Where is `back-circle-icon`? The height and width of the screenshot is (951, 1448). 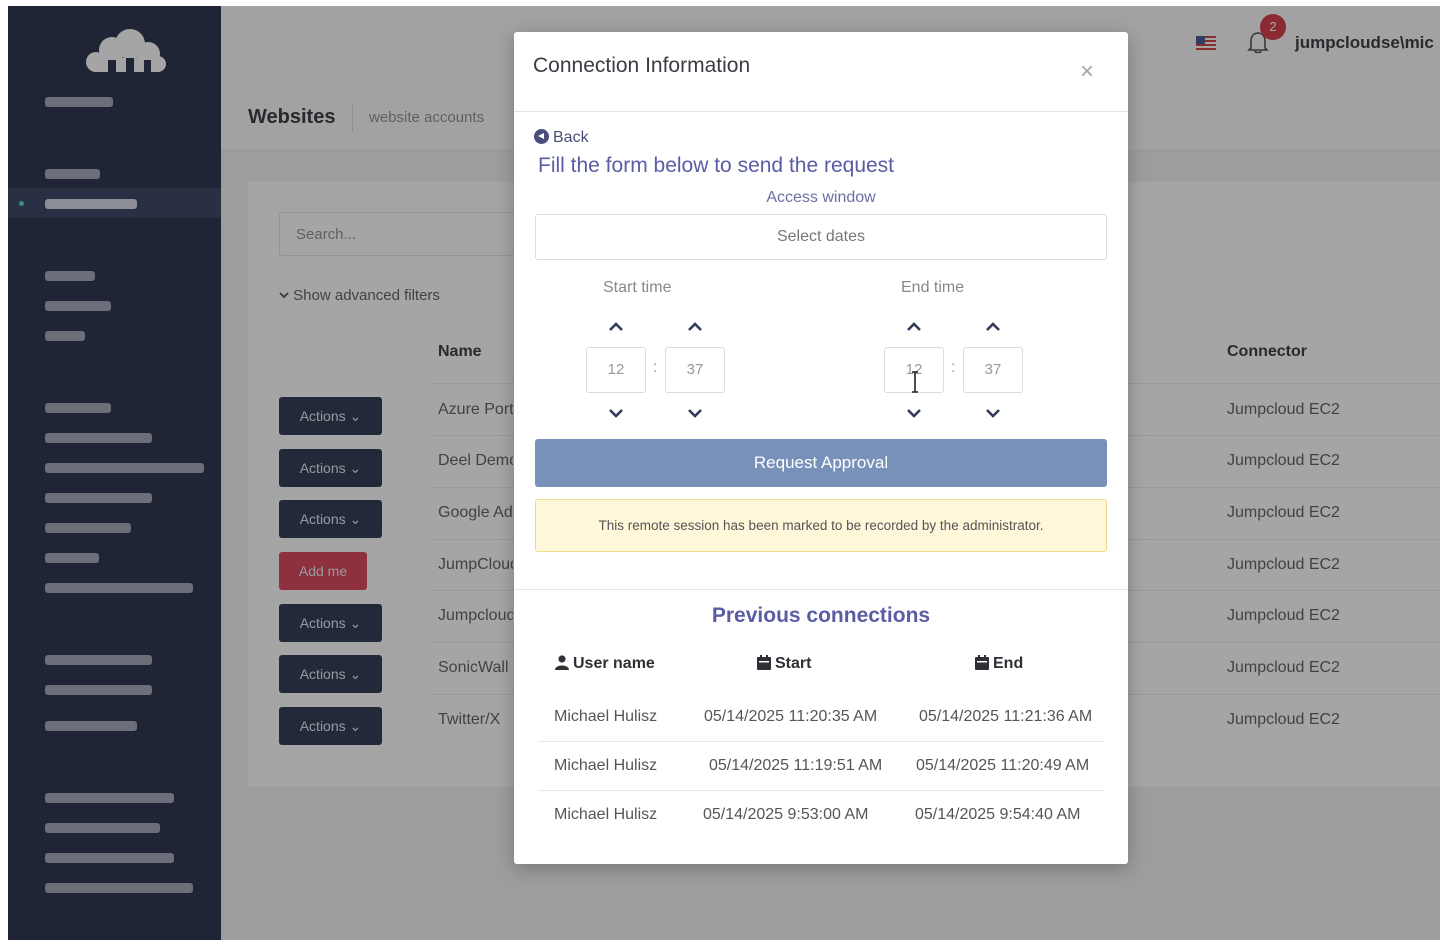
back-circle-icon is located at coordinates (541, 136).